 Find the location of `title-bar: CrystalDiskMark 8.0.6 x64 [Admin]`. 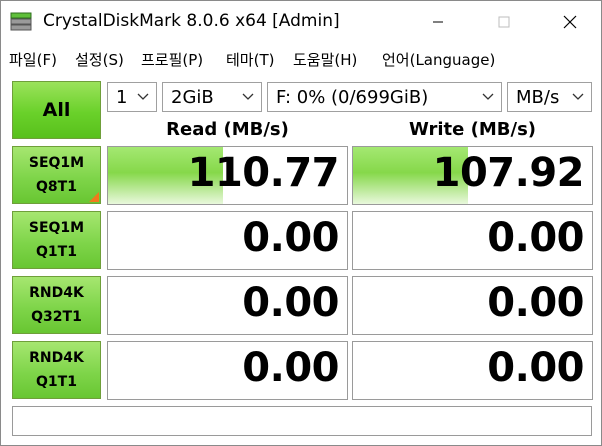

title-bar: CrystalDiskMark 8.0.6 x64 [Admin] is located at coordinates (301, 22).